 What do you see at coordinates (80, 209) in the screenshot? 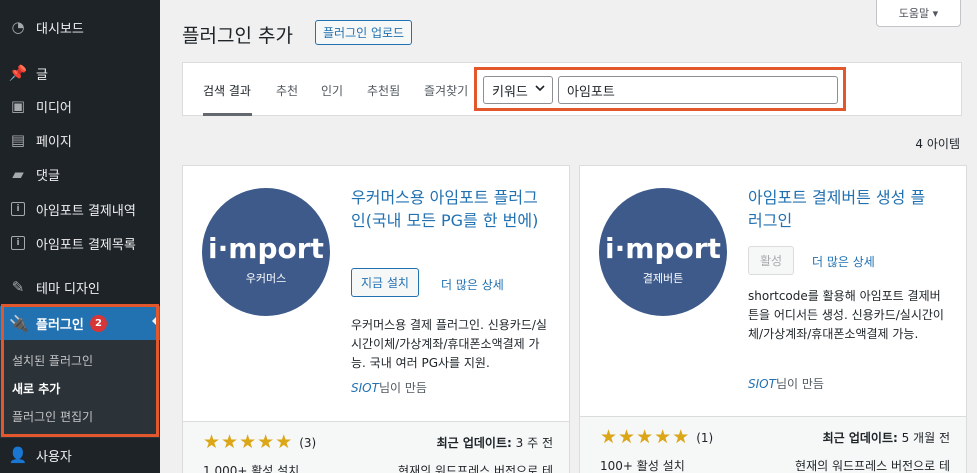
I see `sidebar-item-iamport-history: i 아임포트 결제내역` at bounding box center [80, 209].